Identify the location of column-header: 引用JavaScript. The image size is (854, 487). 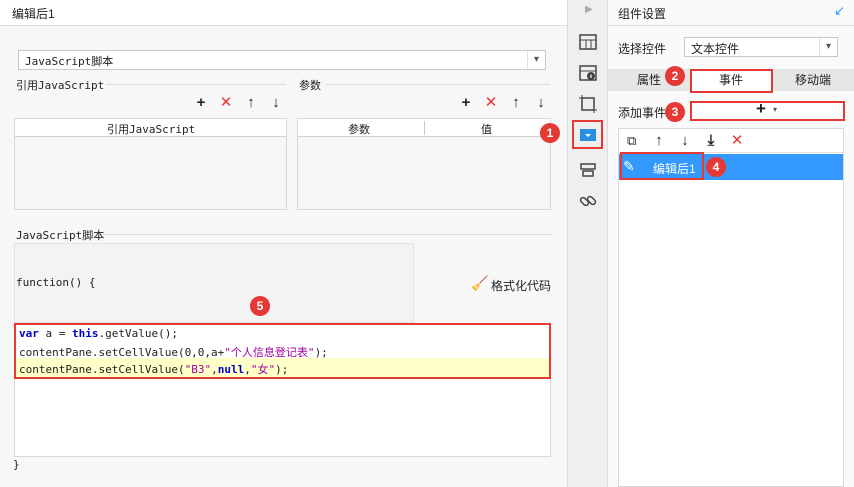
(151, 129).